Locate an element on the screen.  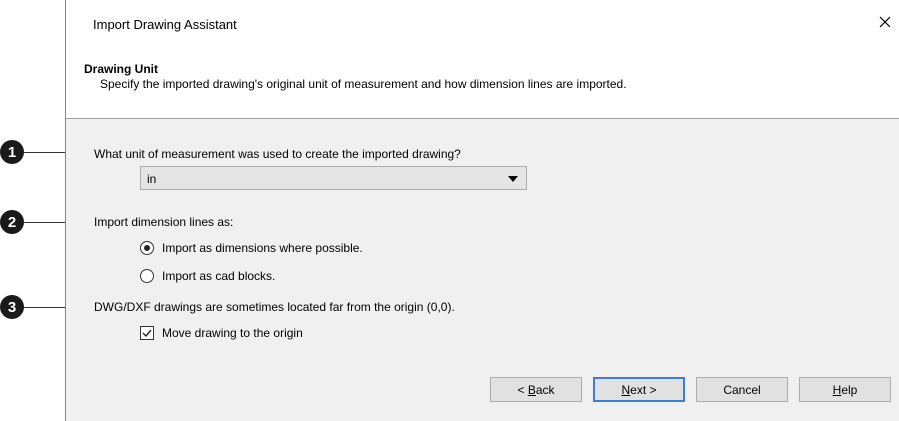
unit-select-value: in is located at coordinates (152, 179).